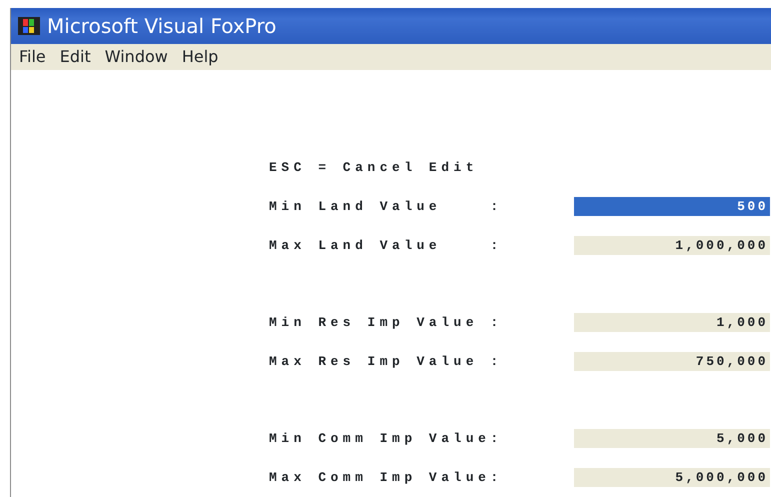  Describe the element at coordinates (373, 167) in the screenshot. I see `hint-text: ESC = Cancel Edit` at that location.